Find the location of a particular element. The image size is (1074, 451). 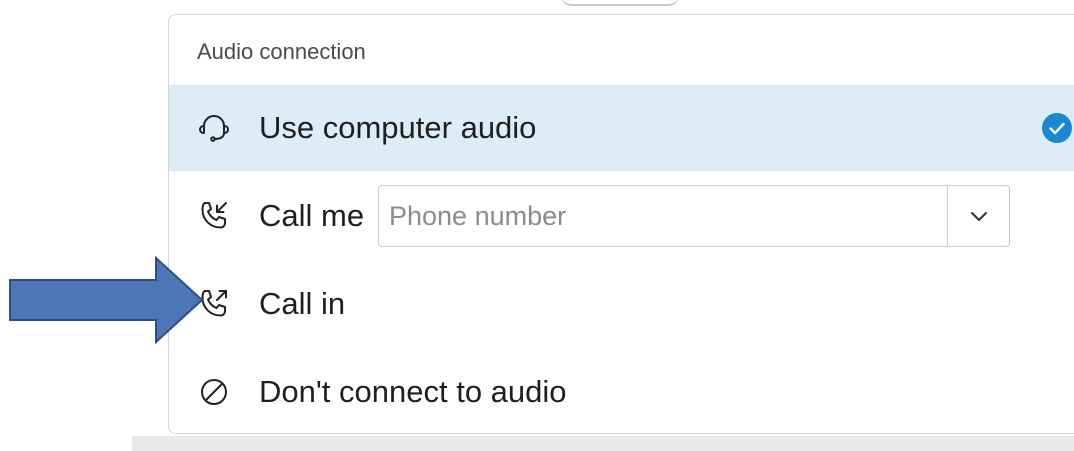

phone-number-field is located at coordinates (694, 216).